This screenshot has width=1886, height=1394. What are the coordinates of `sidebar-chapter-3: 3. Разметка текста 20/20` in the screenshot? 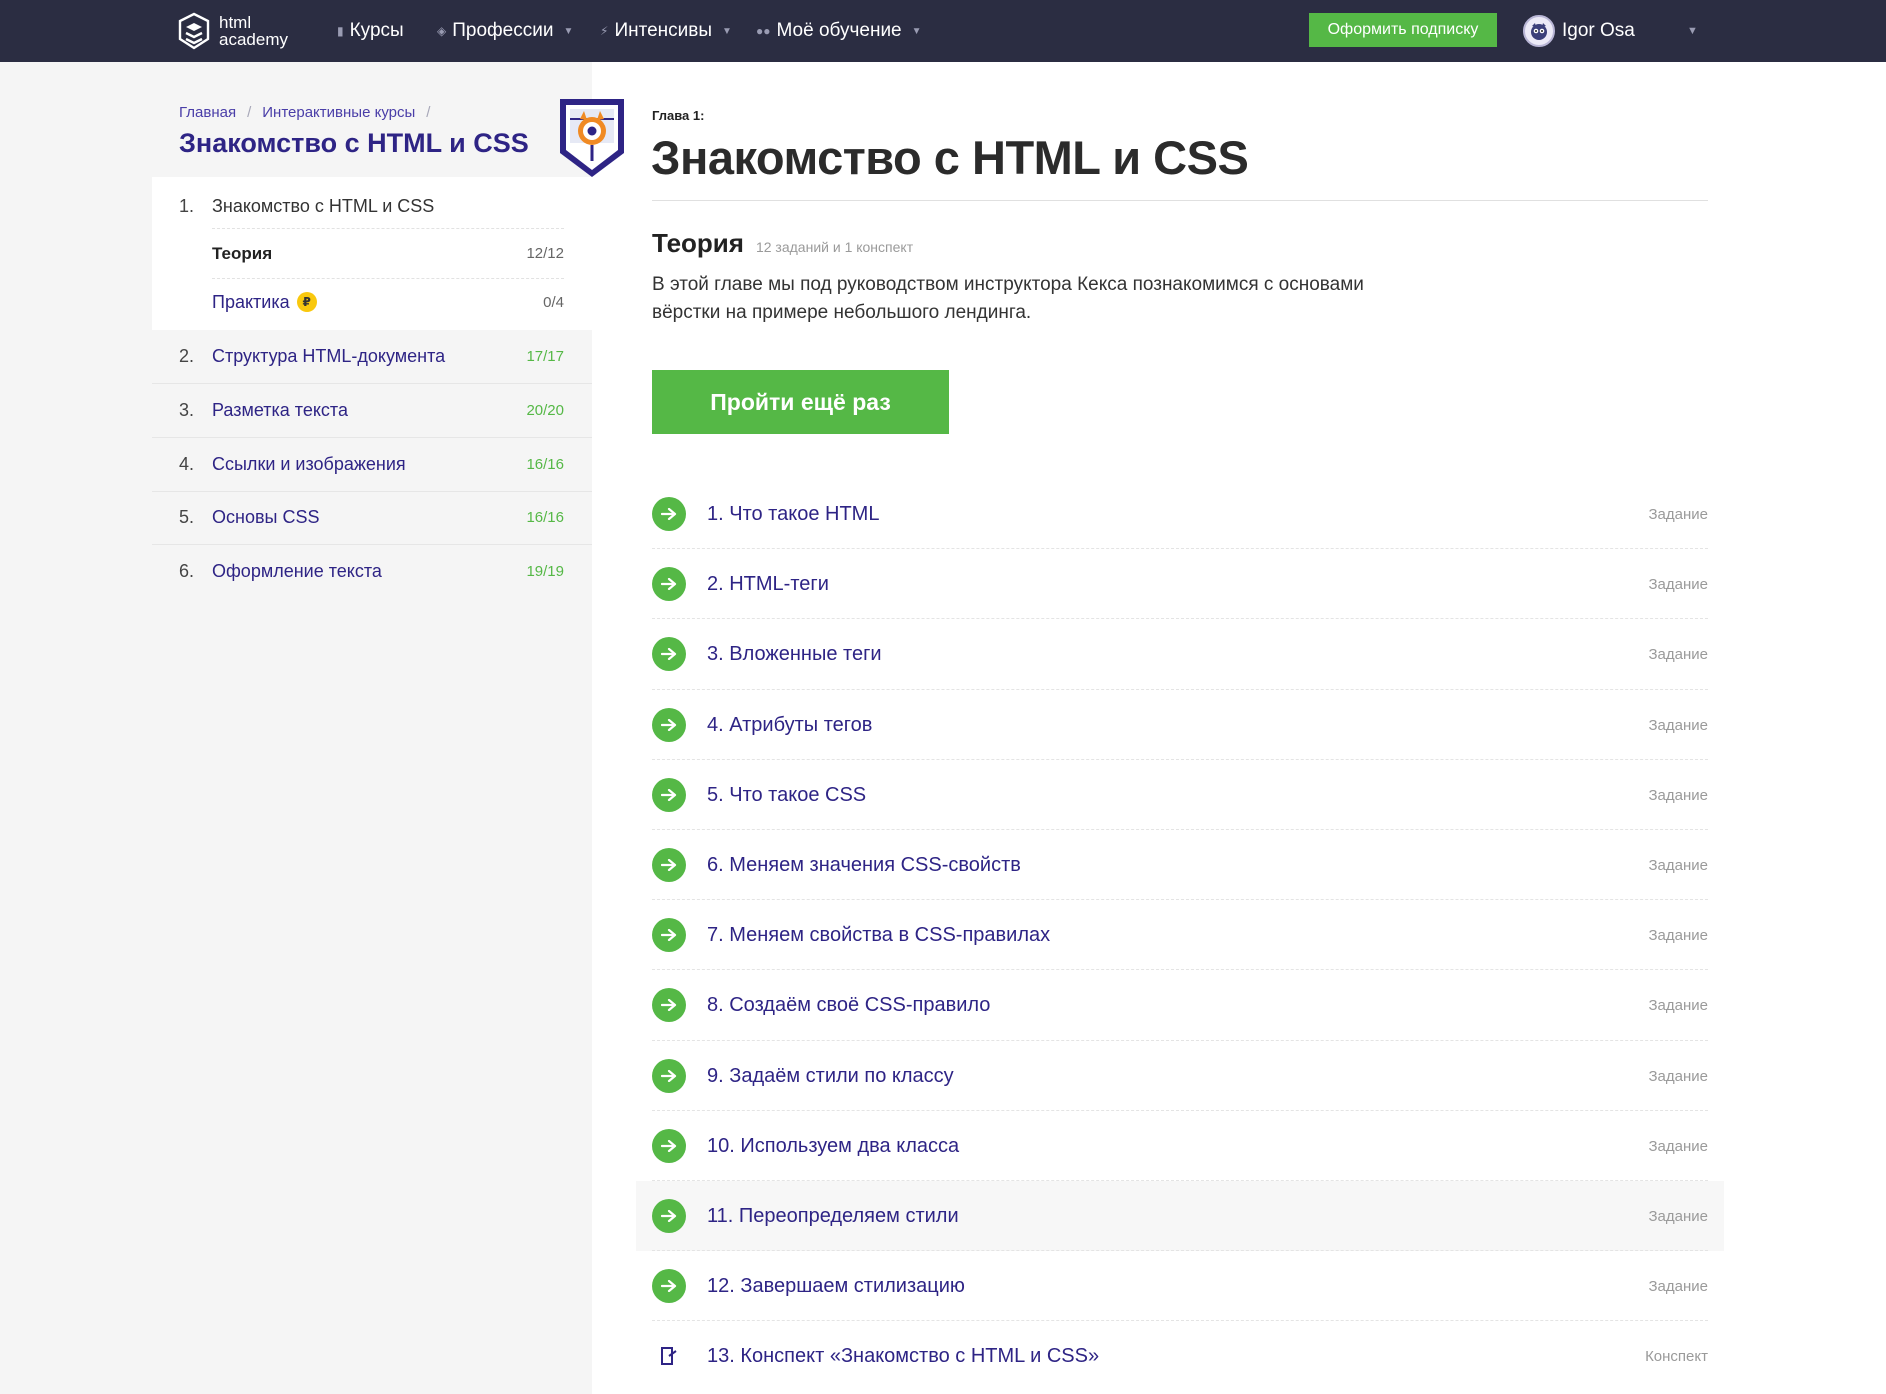 It's located at (371, 410).